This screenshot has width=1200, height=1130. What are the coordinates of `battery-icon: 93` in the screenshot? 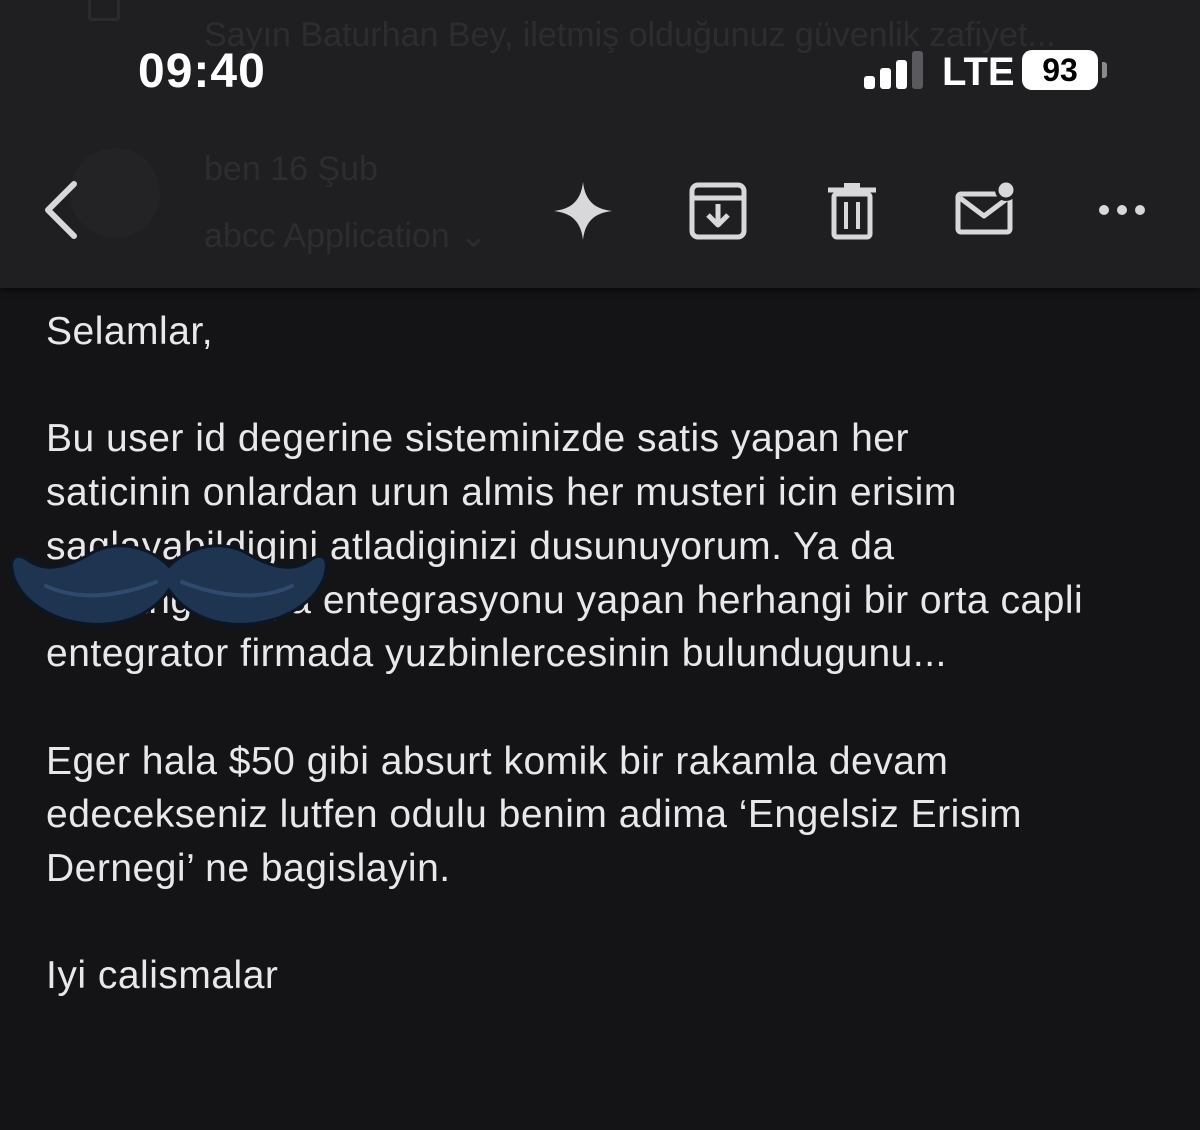 It's located at (1060, 70).